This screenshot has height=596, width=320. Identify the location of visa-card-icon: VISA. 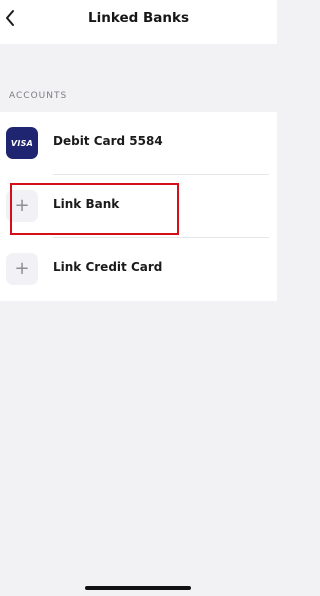
(22, 143).